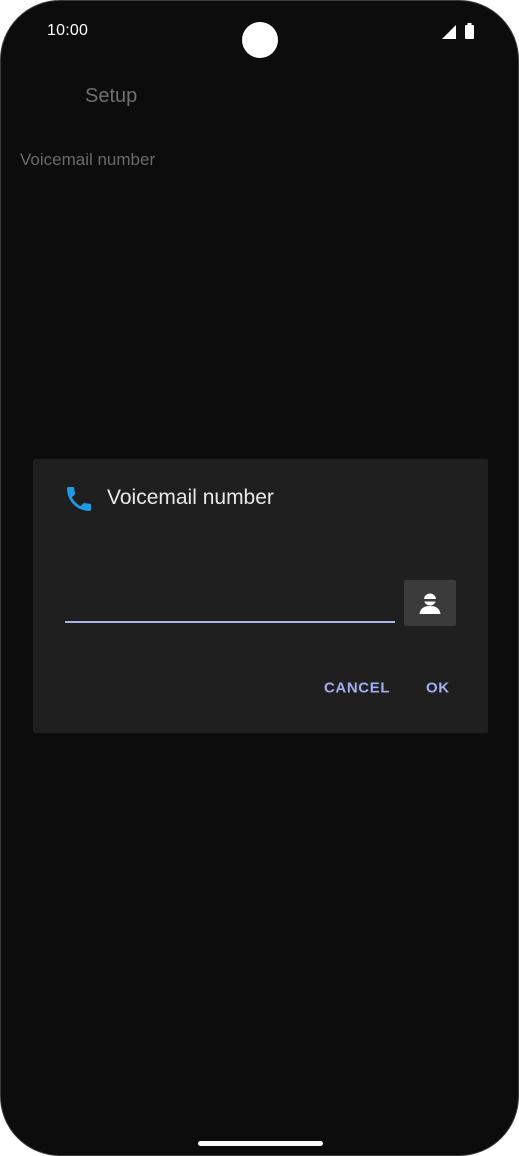  I want to click on voicemail-number-input, so click(230, 605).